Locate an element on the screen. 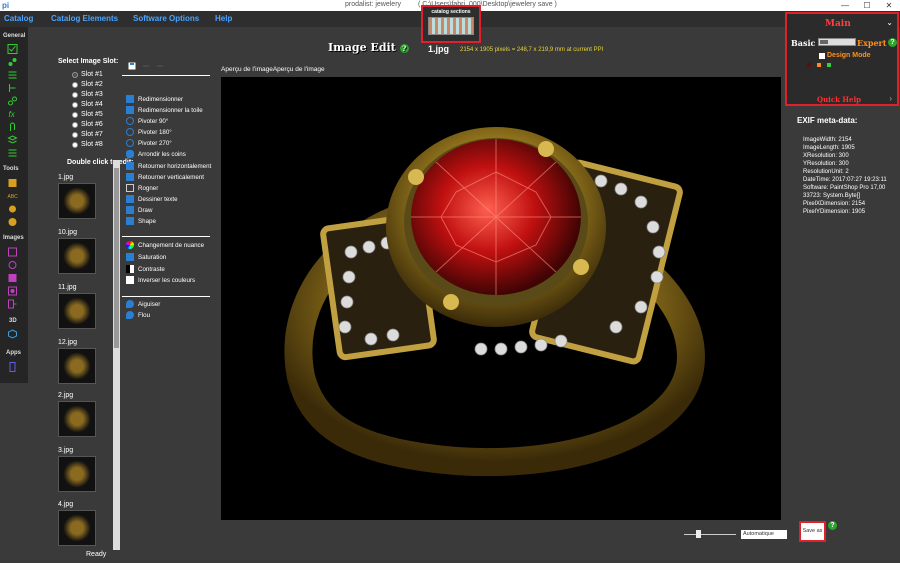  phone-icon is located at coordinates (12, 367).